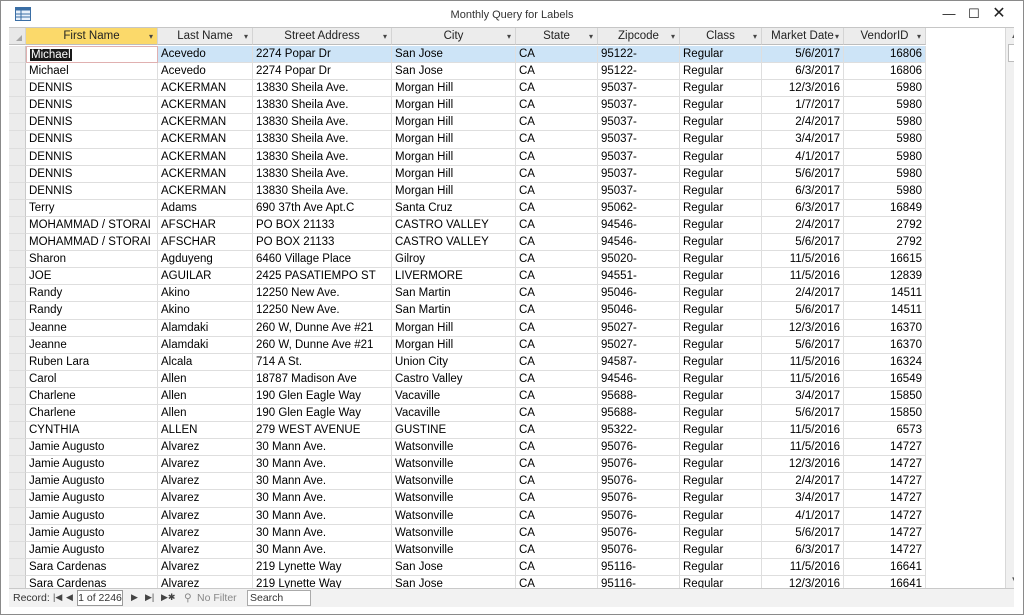 Image resolution: width=1024 pixels, height=615 pixels. What do you see at coordinates (17, 36) in the screenshot?
I see `select-all-corner` at bounding box center [17, 36].